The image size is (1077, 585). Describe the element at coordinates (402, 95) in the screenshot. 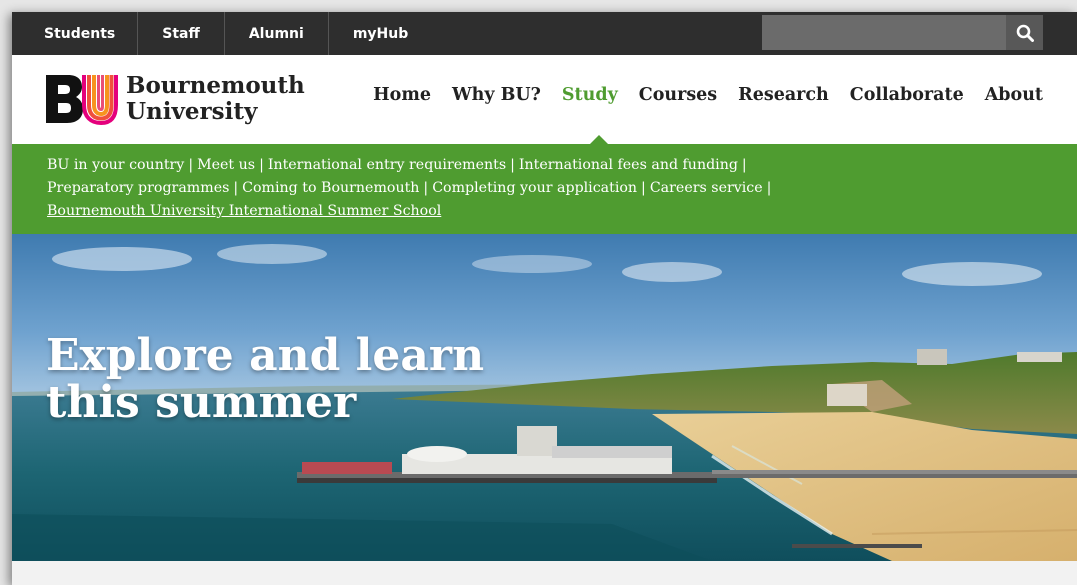

I see `nav-home: Home` at that location.